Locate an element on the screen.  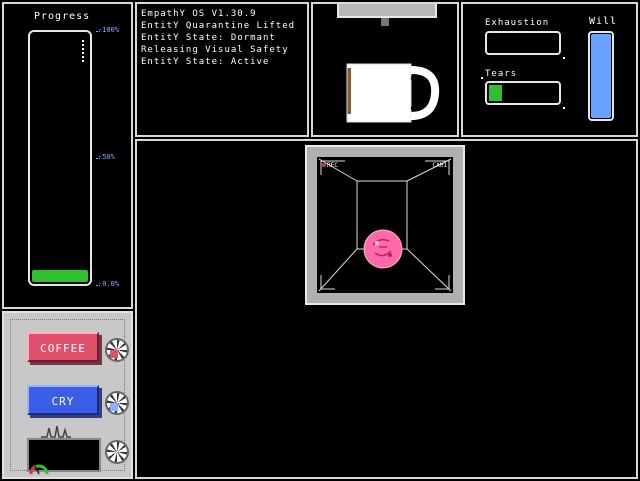
room-perspective is located at coordinates (385, 225).